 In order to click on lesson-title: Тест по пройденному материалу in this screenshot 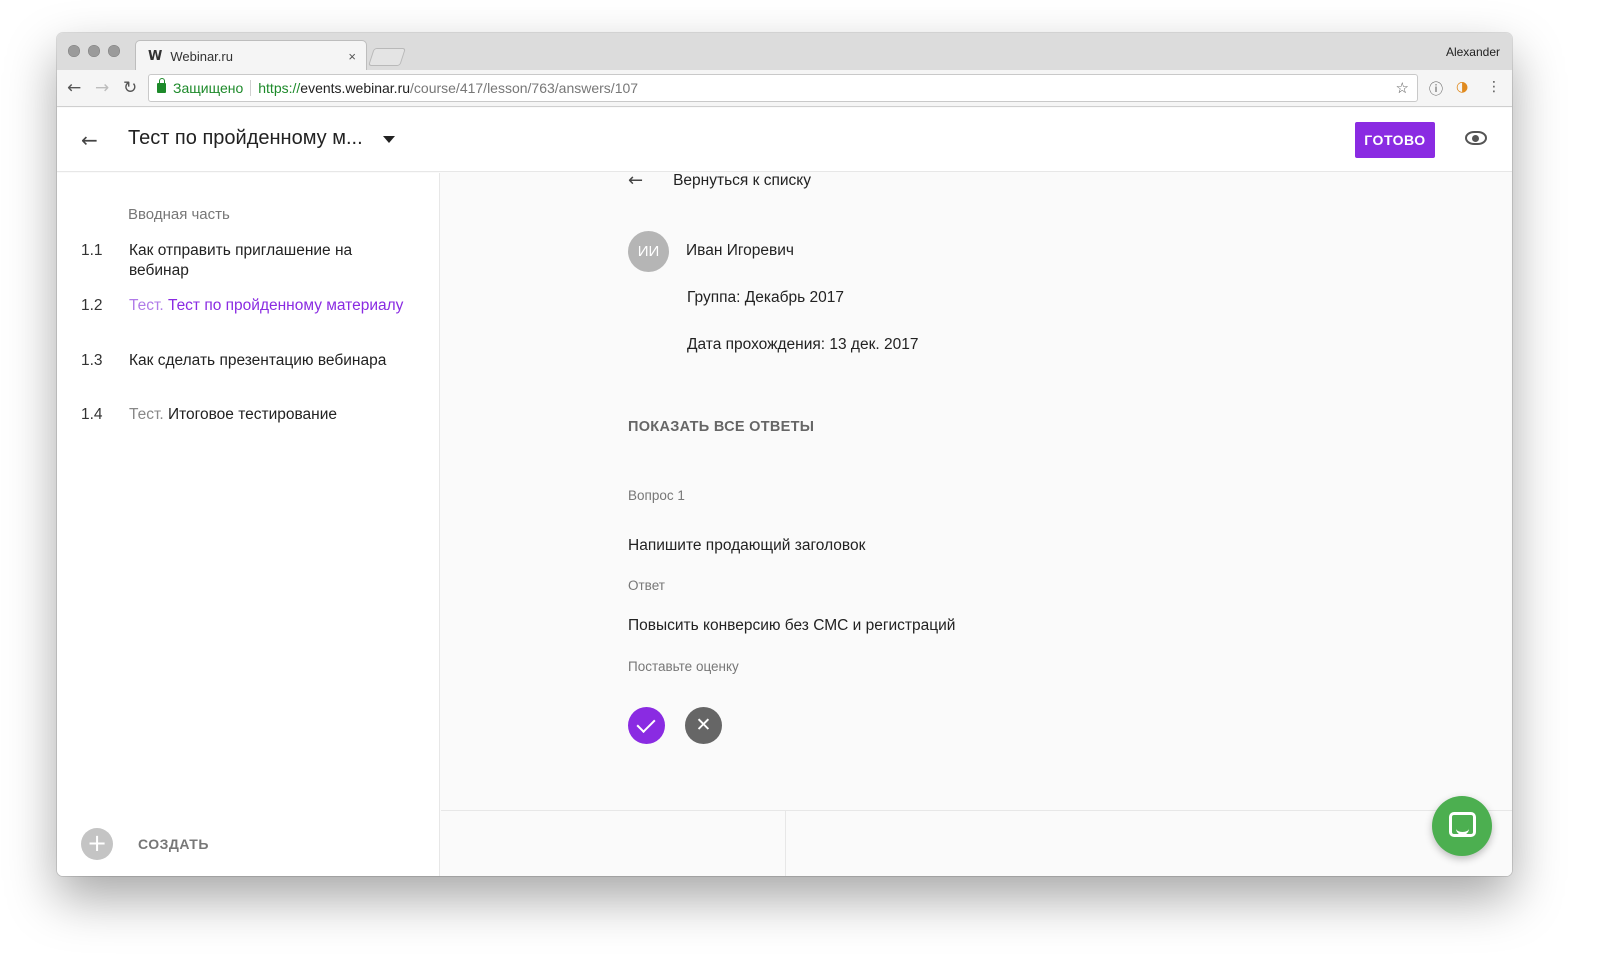, I will do `click(285, 305)`.